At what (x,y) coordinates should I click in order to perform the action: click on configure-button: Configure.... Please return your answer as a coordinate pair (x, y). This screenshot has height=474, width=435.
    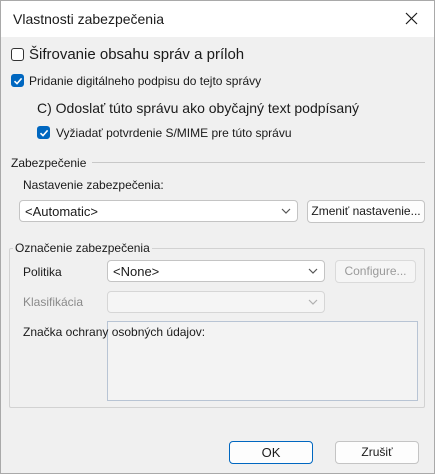
    Looking at the image, I should click on (375, 271).